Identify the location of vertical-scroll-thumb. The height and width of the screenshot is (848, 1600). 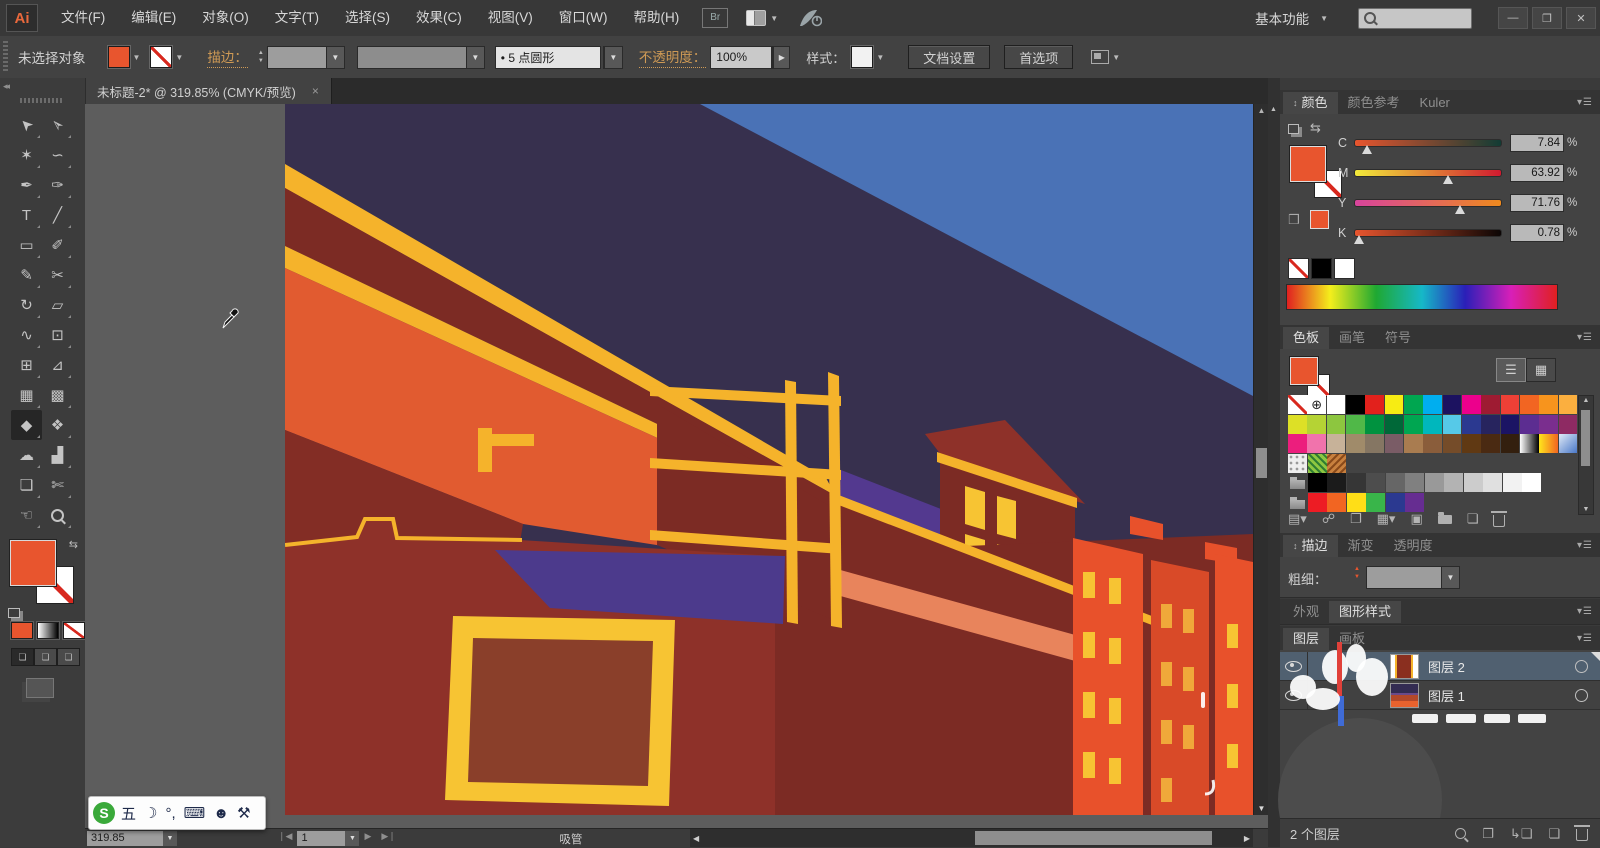
(1261, 463).